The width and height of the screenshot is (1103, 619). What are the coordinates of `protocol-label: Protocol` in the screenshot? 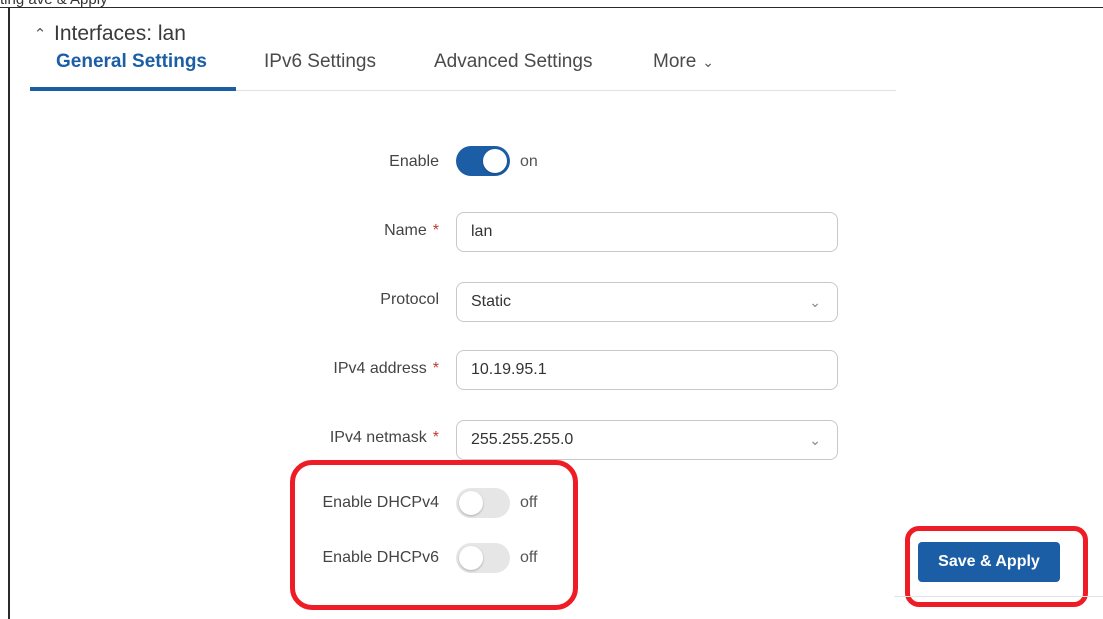 It's located at (409, 300).